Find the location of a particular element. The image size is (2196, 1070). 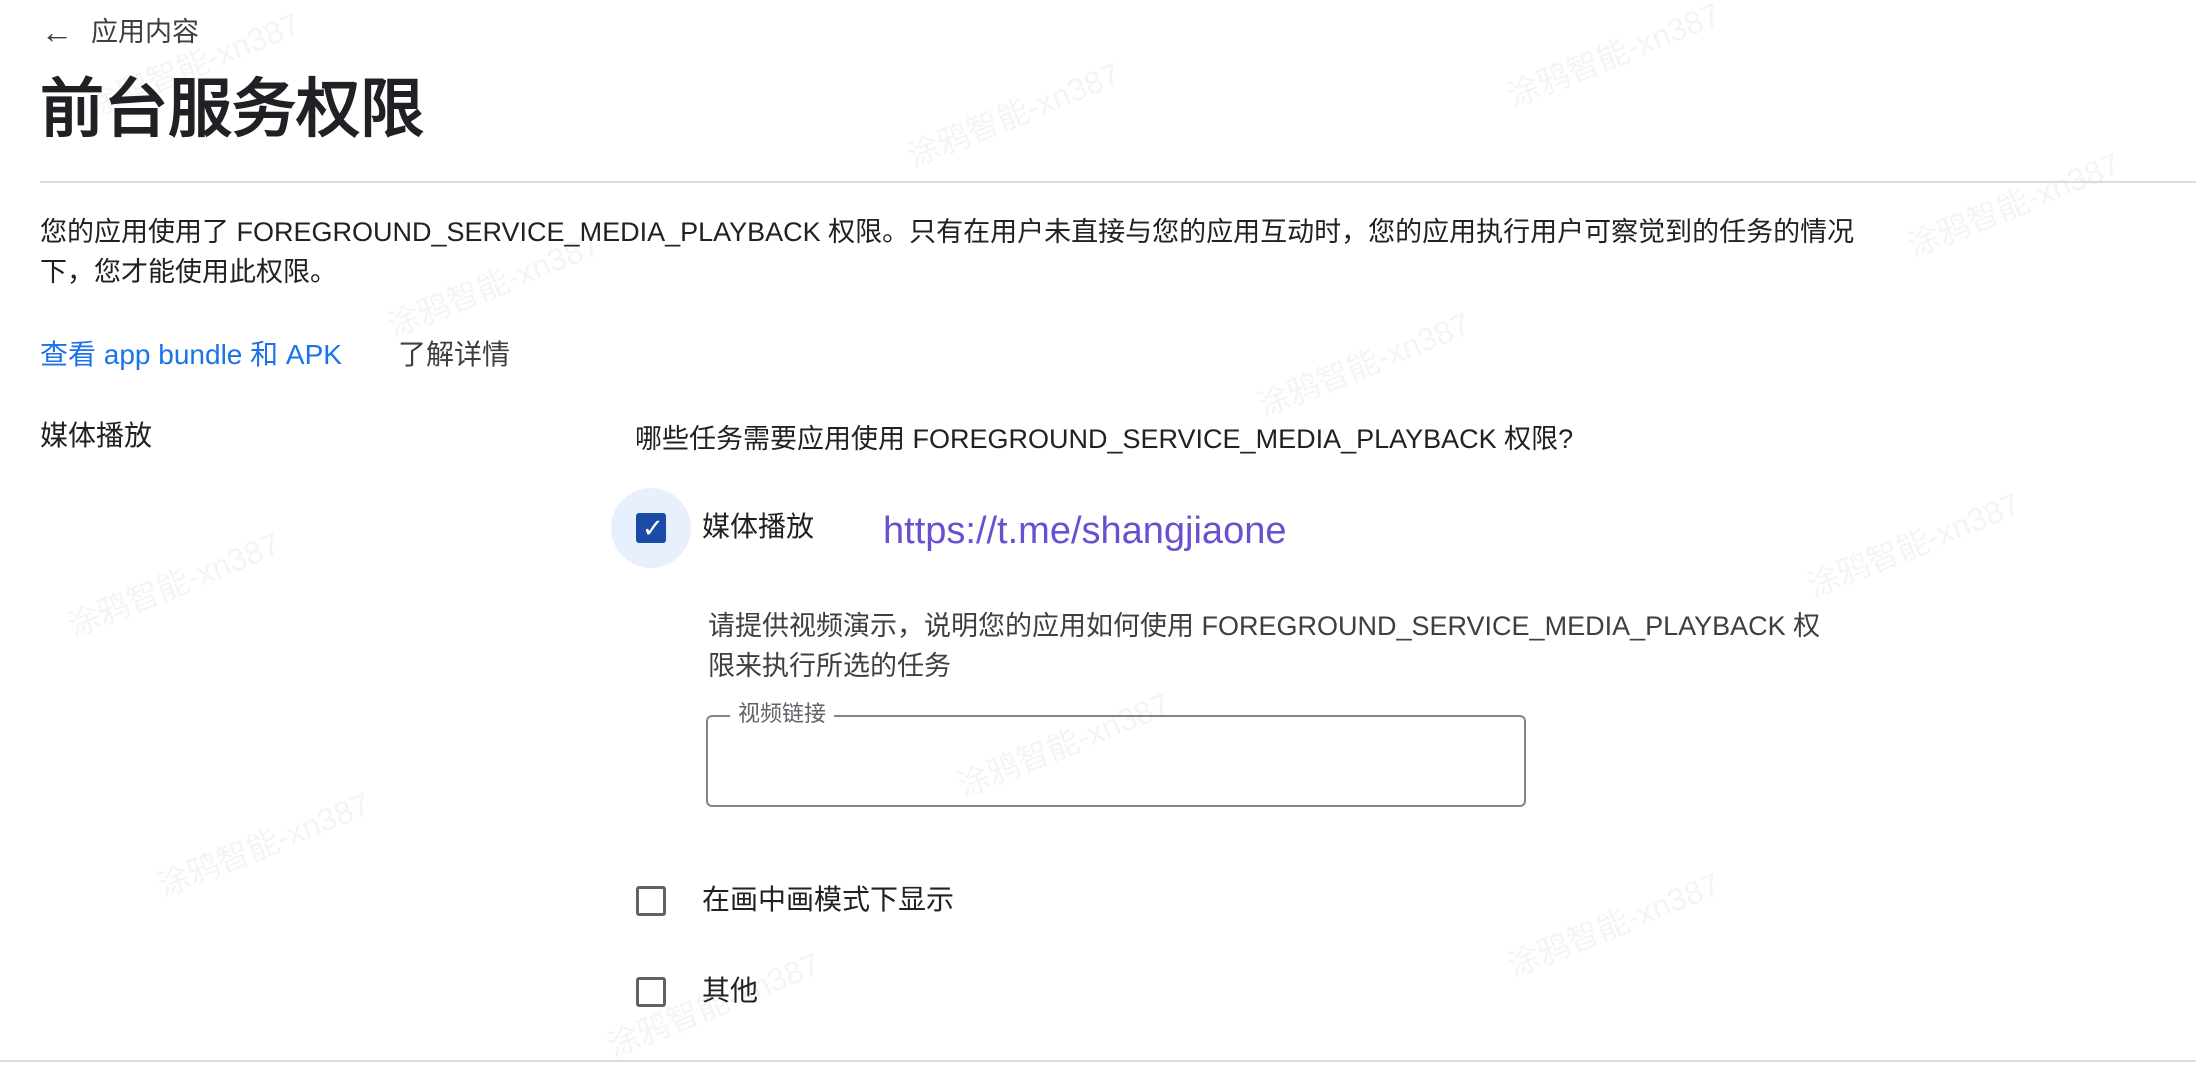

video-link-input is located at coordinates (1116, 761).